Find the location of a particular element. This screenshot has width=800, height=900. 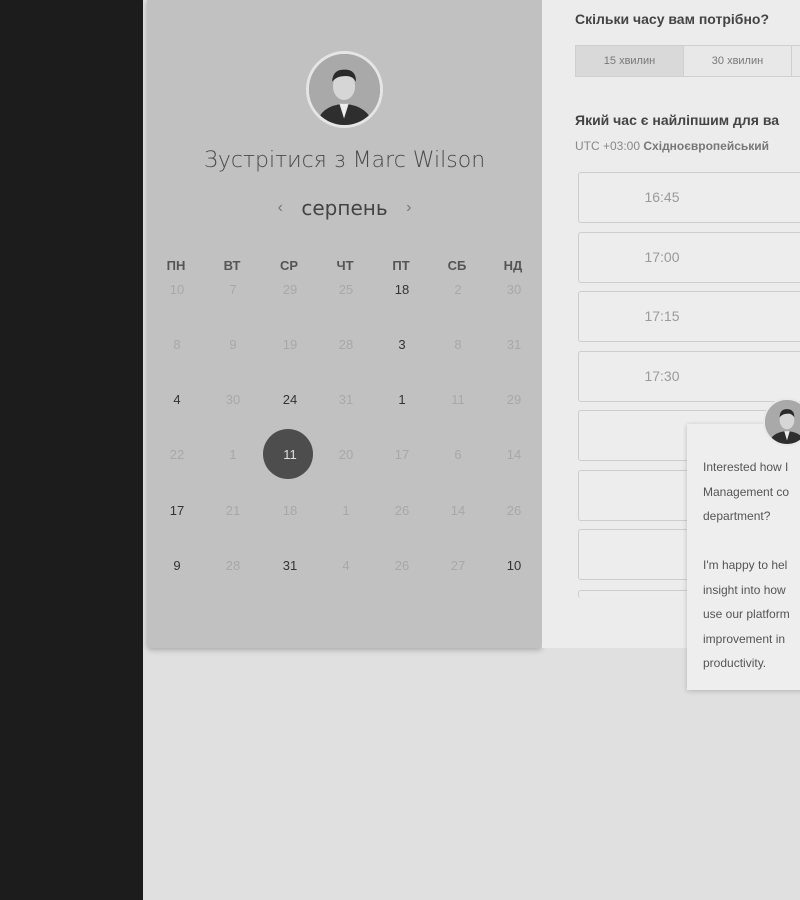

calendar-day-selected: 11 is located at coordinates (290, 455).